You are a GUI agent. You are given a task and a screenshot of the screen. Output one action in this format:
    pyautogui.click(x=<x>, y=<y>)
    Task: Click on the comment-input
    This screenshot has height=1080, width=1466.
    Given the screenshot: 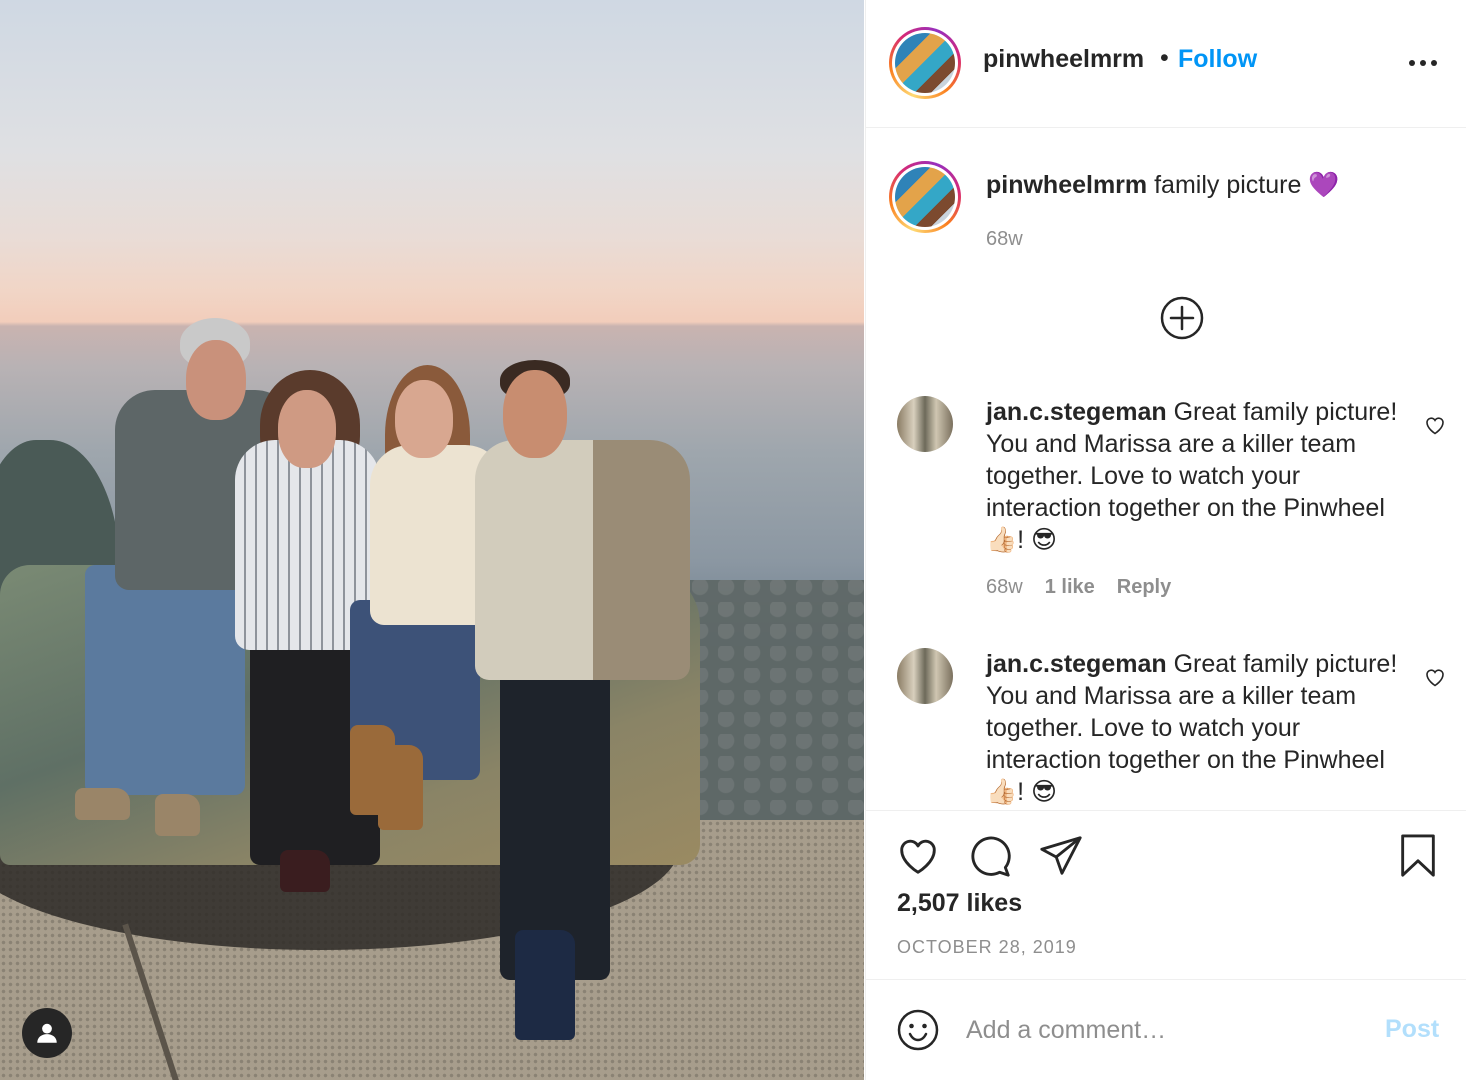 What is the action you would take?
    pyautogui.click(x=1166, y=1030)
    